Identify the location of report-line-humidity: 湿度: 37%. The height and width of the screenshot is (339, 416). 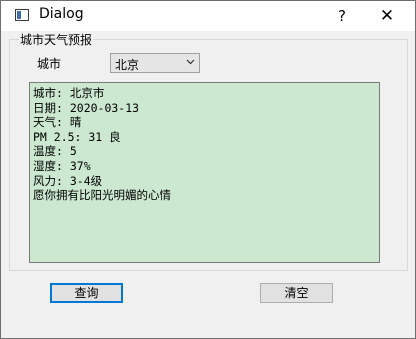
(62, 165).